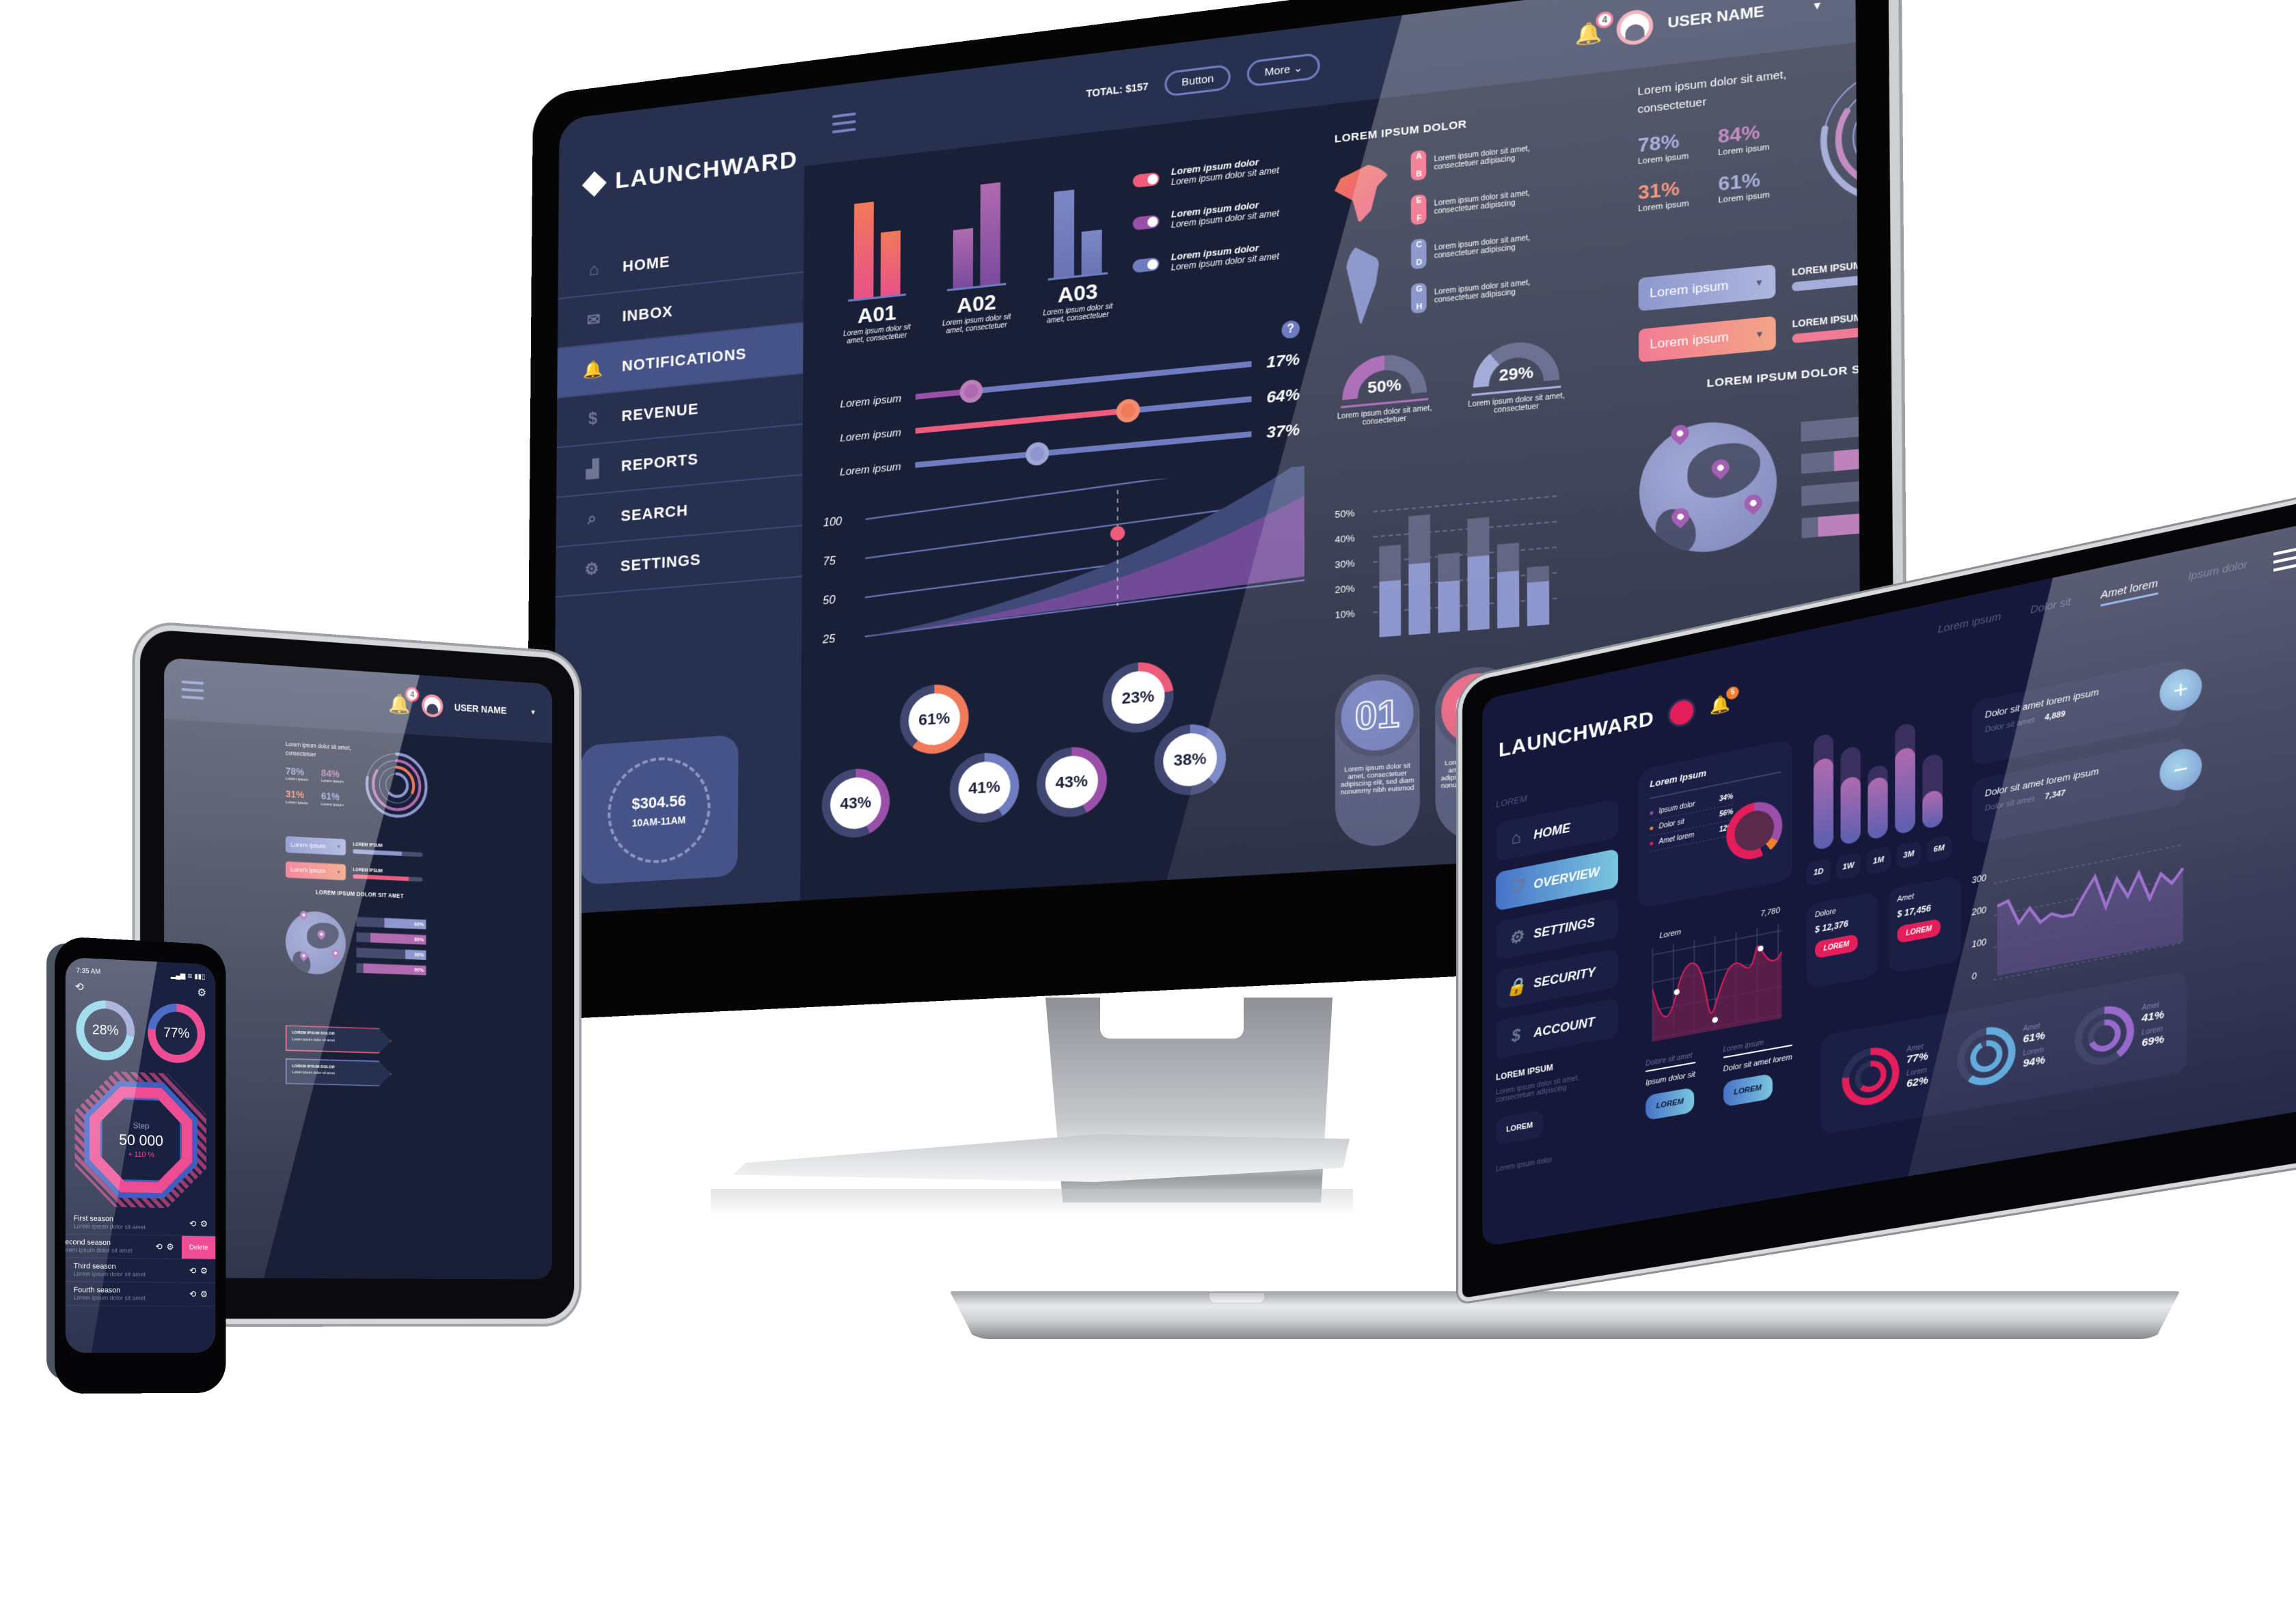  I want to click on stat-item: 78% Lorem ipsum, so click(302, 774).